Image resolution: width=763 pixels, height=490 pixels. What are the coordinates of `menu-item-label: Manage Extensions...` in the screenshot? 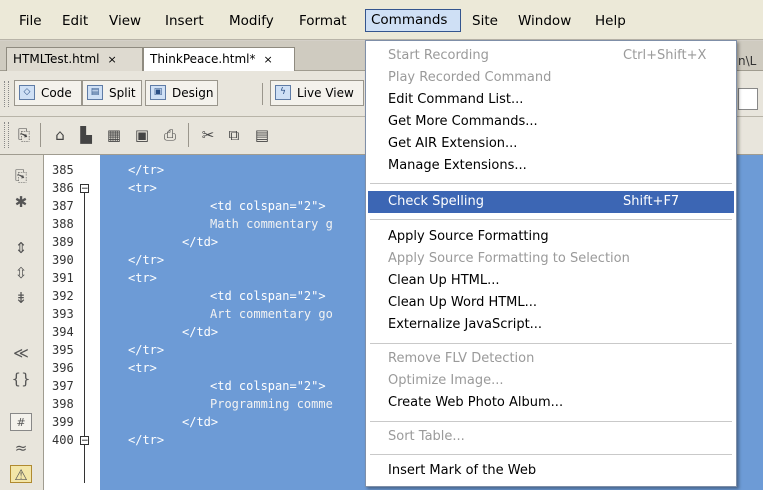 It's located at (457, 165).